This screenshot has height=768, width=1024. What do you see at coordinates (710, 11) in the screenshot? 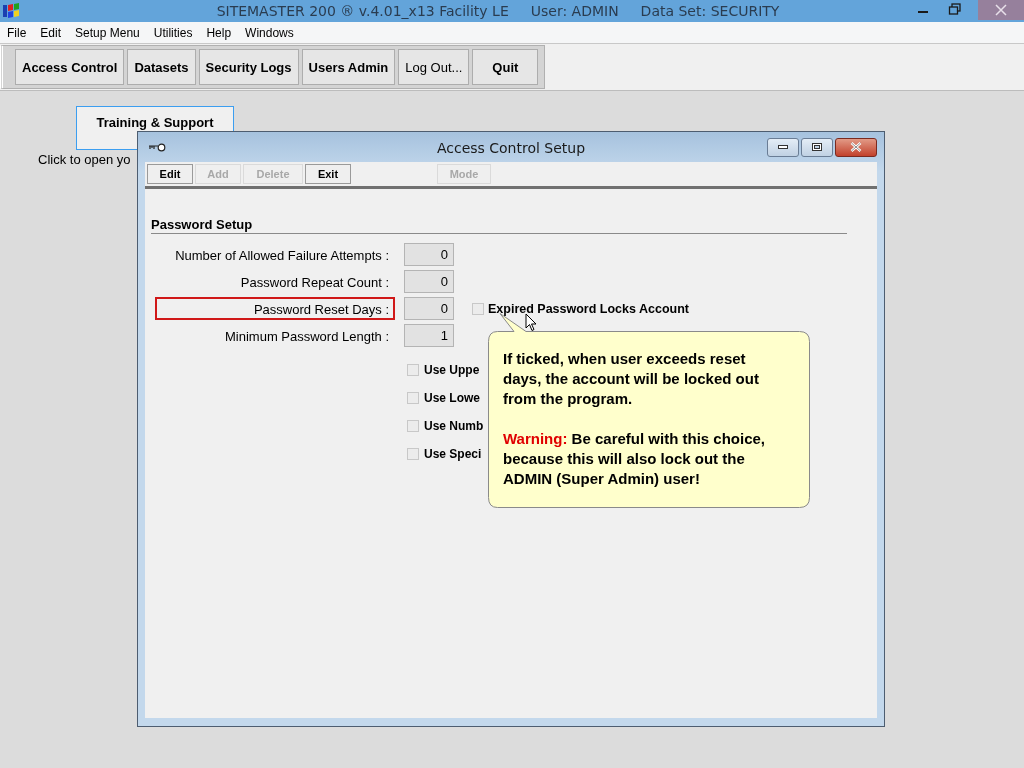
I see `dataset-label: Data Set: SECURITY` at bounding box center [710, 11].